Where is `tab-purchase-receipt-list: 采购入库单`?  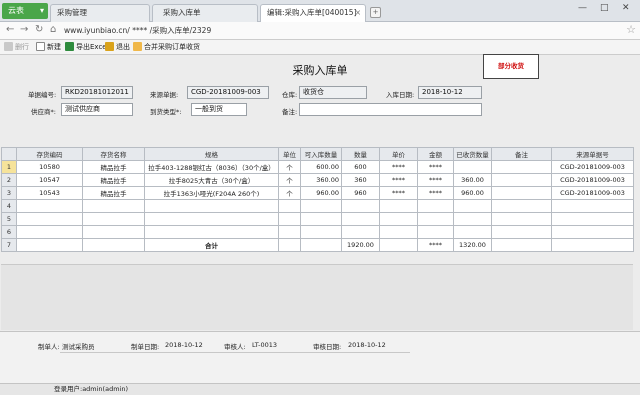
tab-purchase-receipt-list: 采购入库单 is located at coordinates (205, 13).